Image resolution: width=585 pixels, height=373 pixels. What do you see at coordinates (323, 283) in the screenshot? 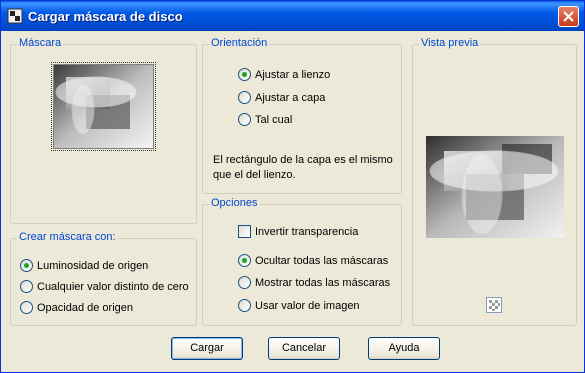
I see `radio-label: Mostrar todas las máscaras` at bounding box center [323, 283].